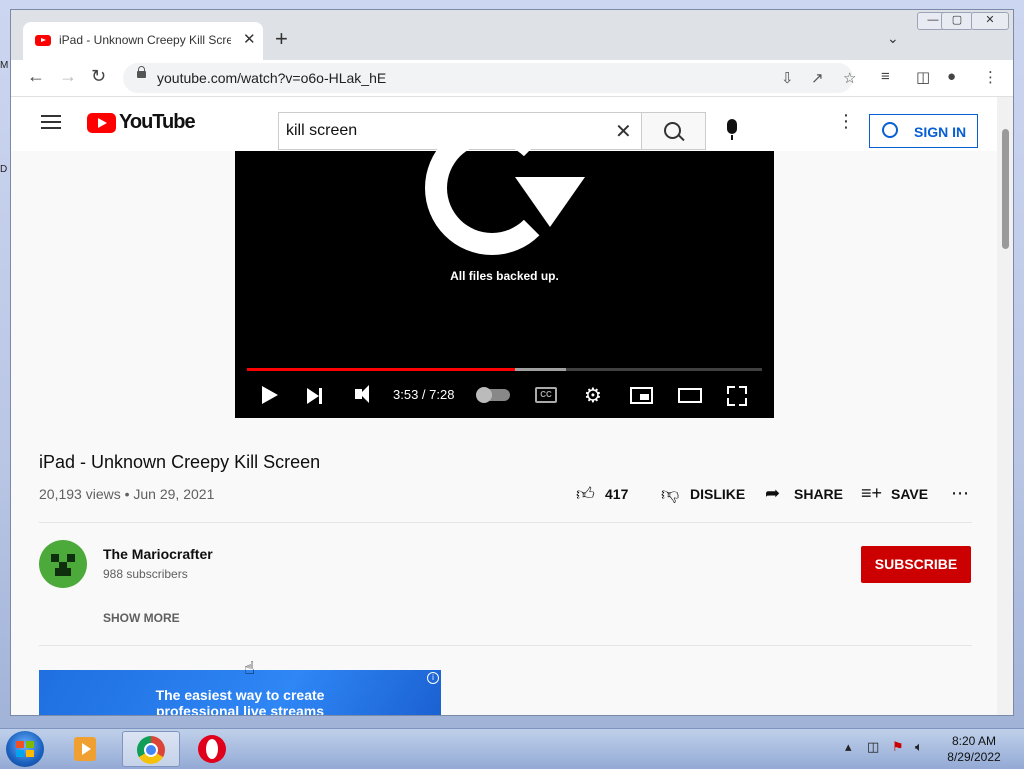 The image size is (1024, 769). I want to click on taskbar-chrome, so click(151, 749).